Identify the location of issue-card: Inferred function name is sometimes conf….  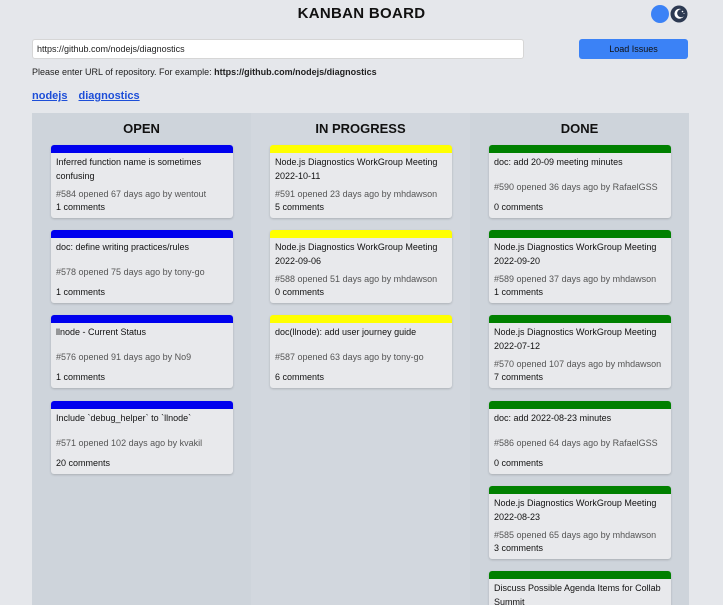
(142, 181).